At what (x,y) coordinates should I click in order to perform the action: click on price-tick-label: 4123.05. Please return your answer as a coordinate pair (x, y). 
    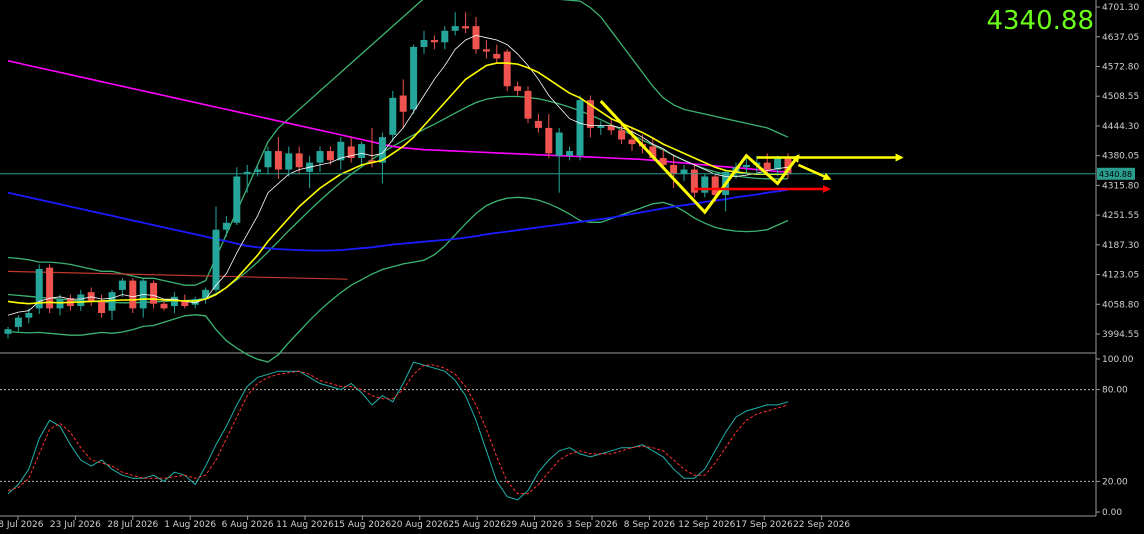
    Looking at the image, I should click on (1120, 276).